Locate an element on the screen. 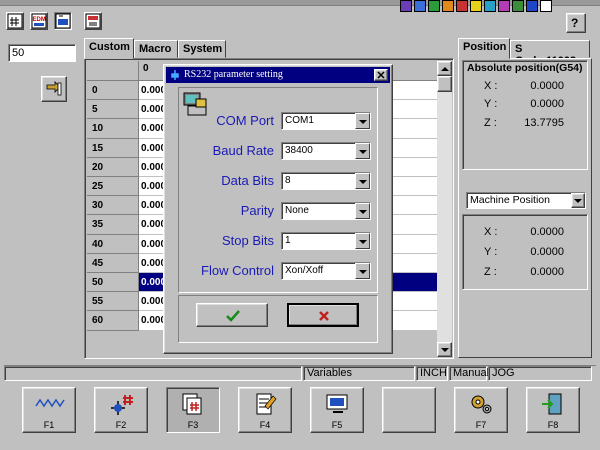 The height and width of the screenshot is (450, 600). rs232-icon is located at coordinates (93, 21).